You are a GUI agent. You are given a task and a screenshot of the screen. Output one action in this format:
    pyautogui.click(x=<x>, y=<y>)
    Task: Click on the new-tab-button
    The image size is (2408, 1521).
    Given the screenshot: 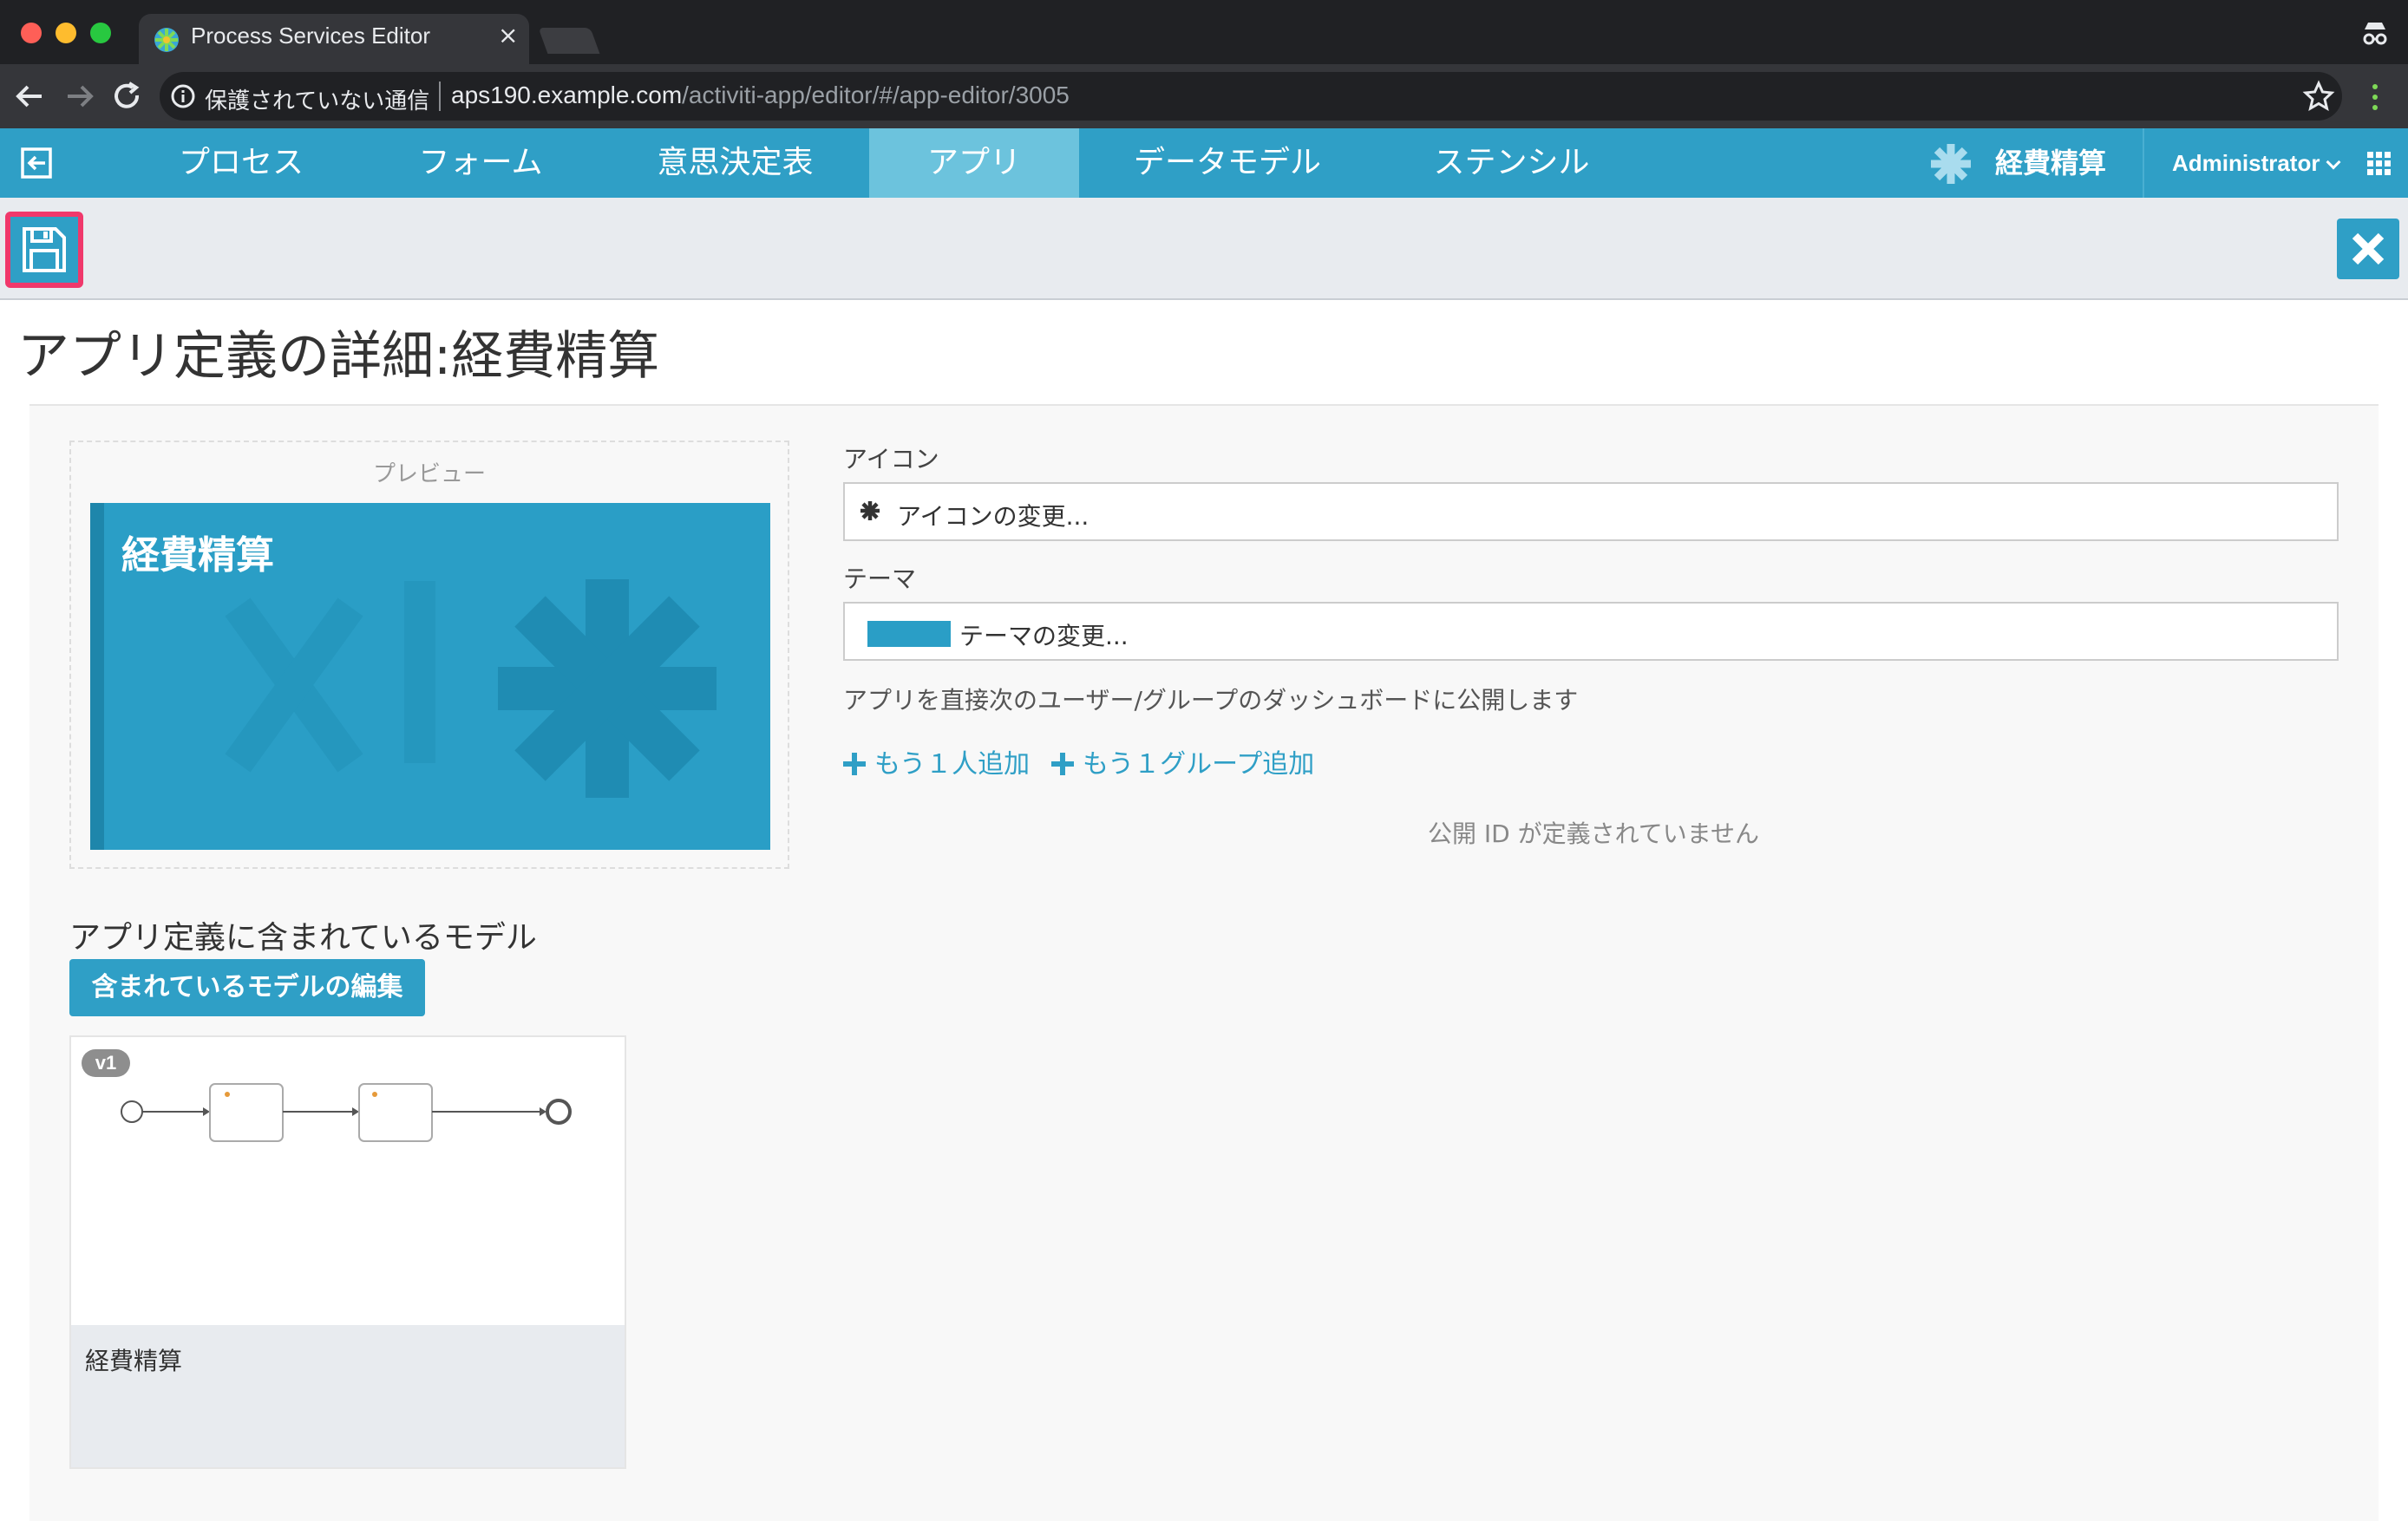 What is the action you would take?
    pyautogui.click(x=569, y=41)
    